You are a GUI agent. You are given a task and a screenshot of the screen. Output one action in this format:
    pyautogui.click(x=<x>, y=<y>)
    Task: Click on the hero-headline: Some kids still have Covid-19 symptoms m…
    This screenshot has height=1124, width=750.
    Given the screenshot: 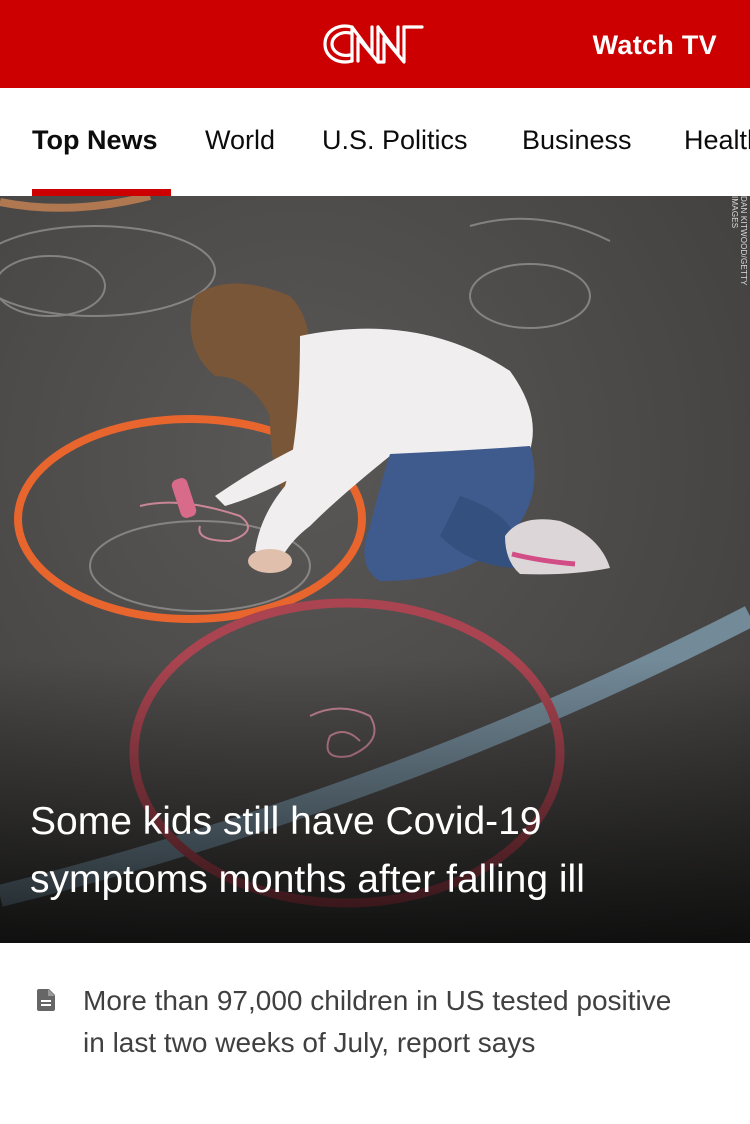 What is the action you would take?
    pyautogui.click(x=375, y=851)
    